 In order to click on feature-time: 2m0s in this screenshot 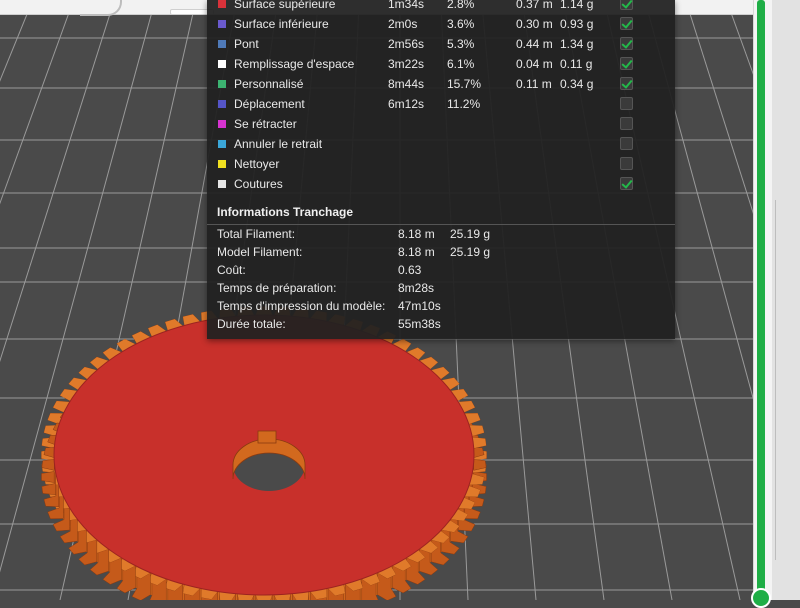, I will do `click(403, 24)`.